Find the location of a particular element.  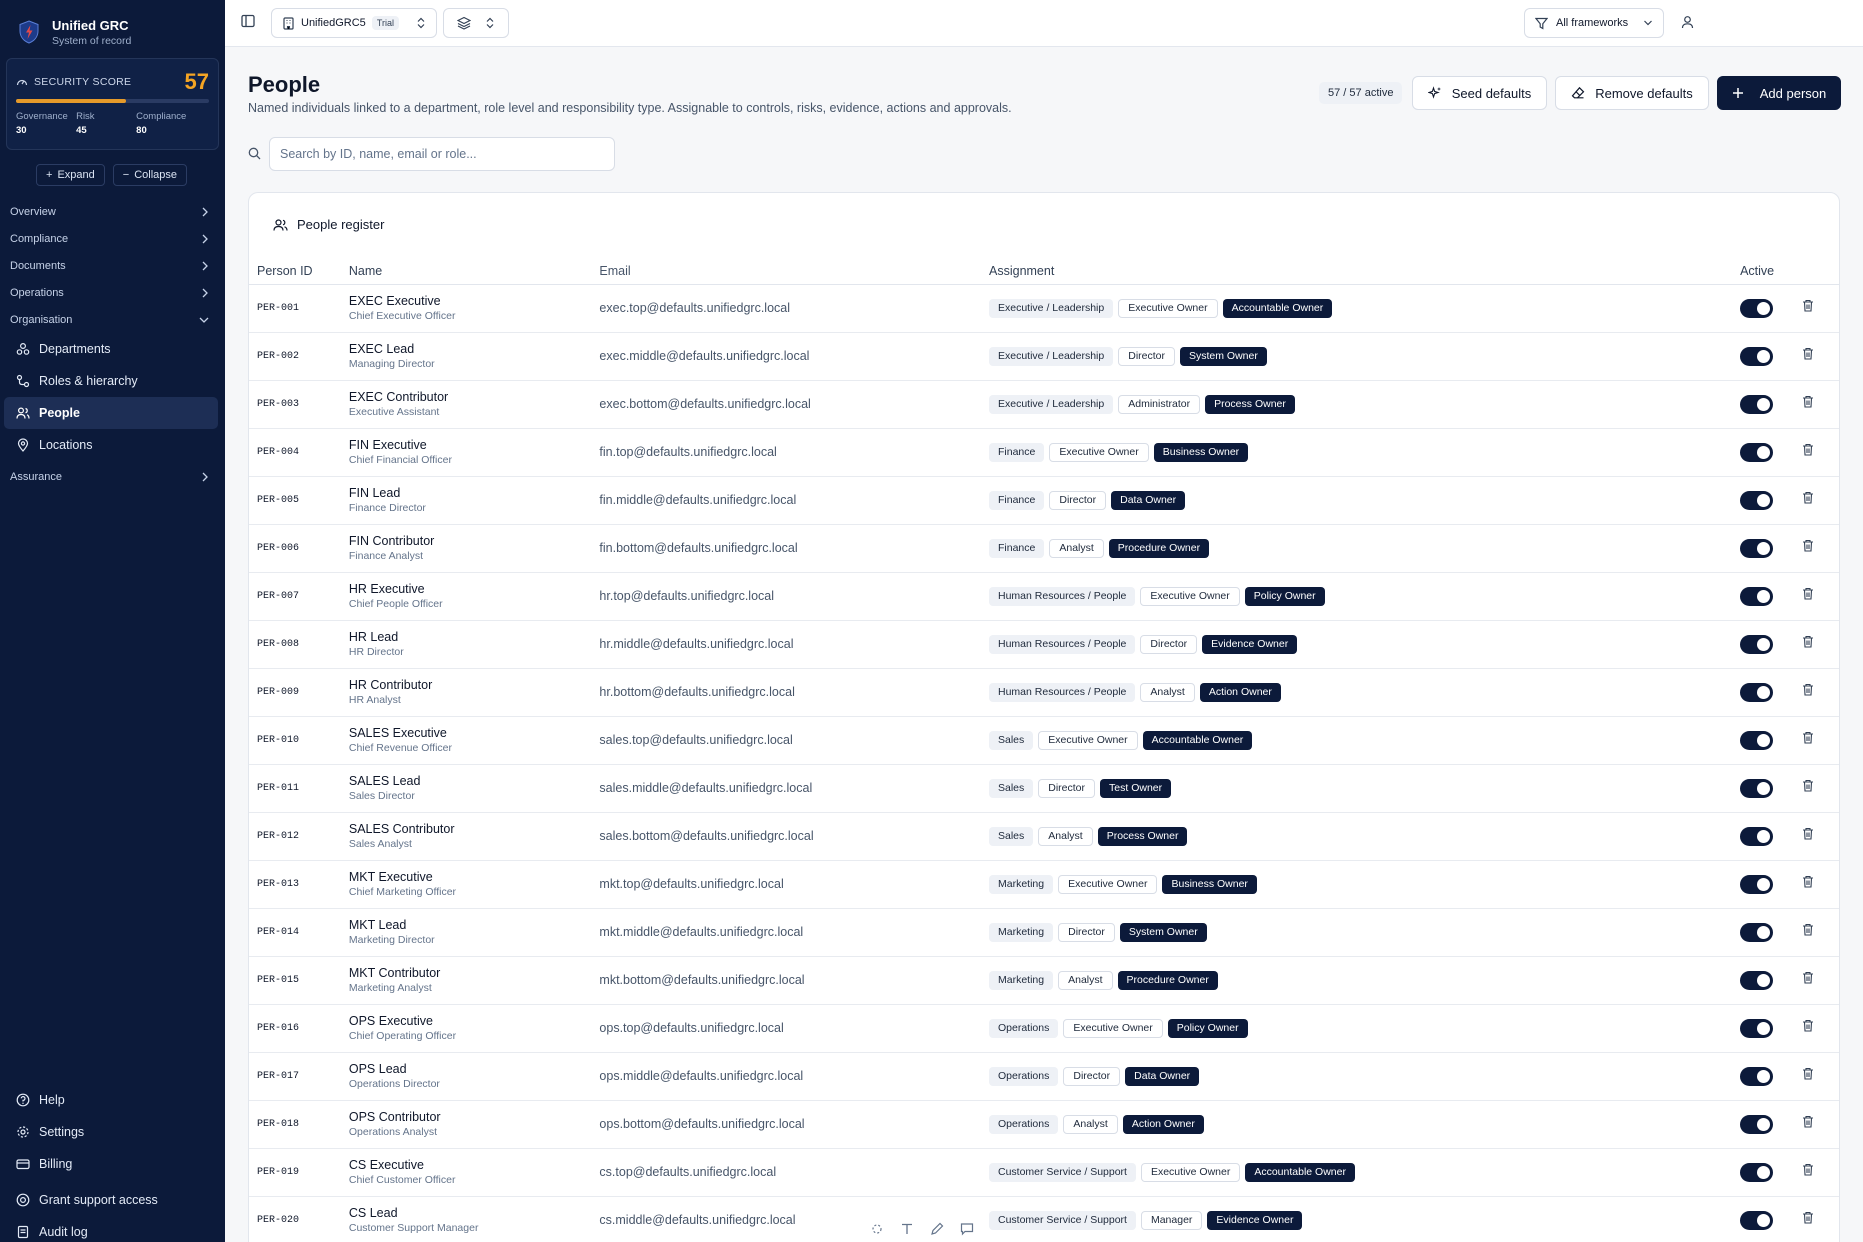

sidebar-item-grant-support: Grant support access is located at coordinates (111, 1200).